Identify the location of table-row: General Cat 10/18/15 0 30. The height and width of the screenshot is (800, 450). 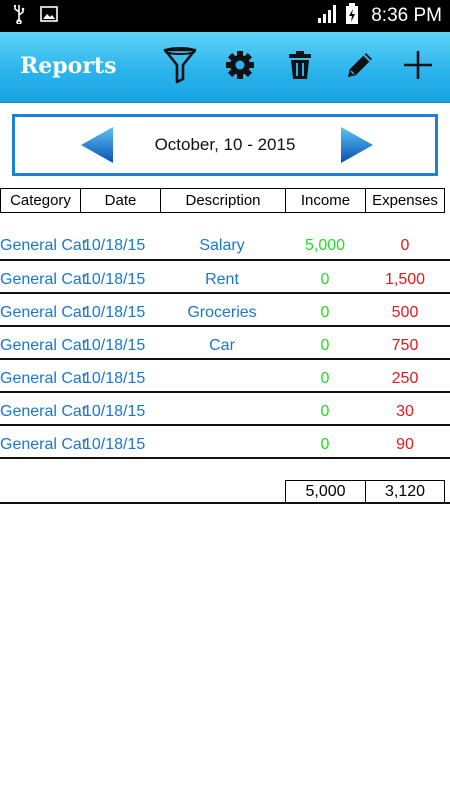
(225, 409).